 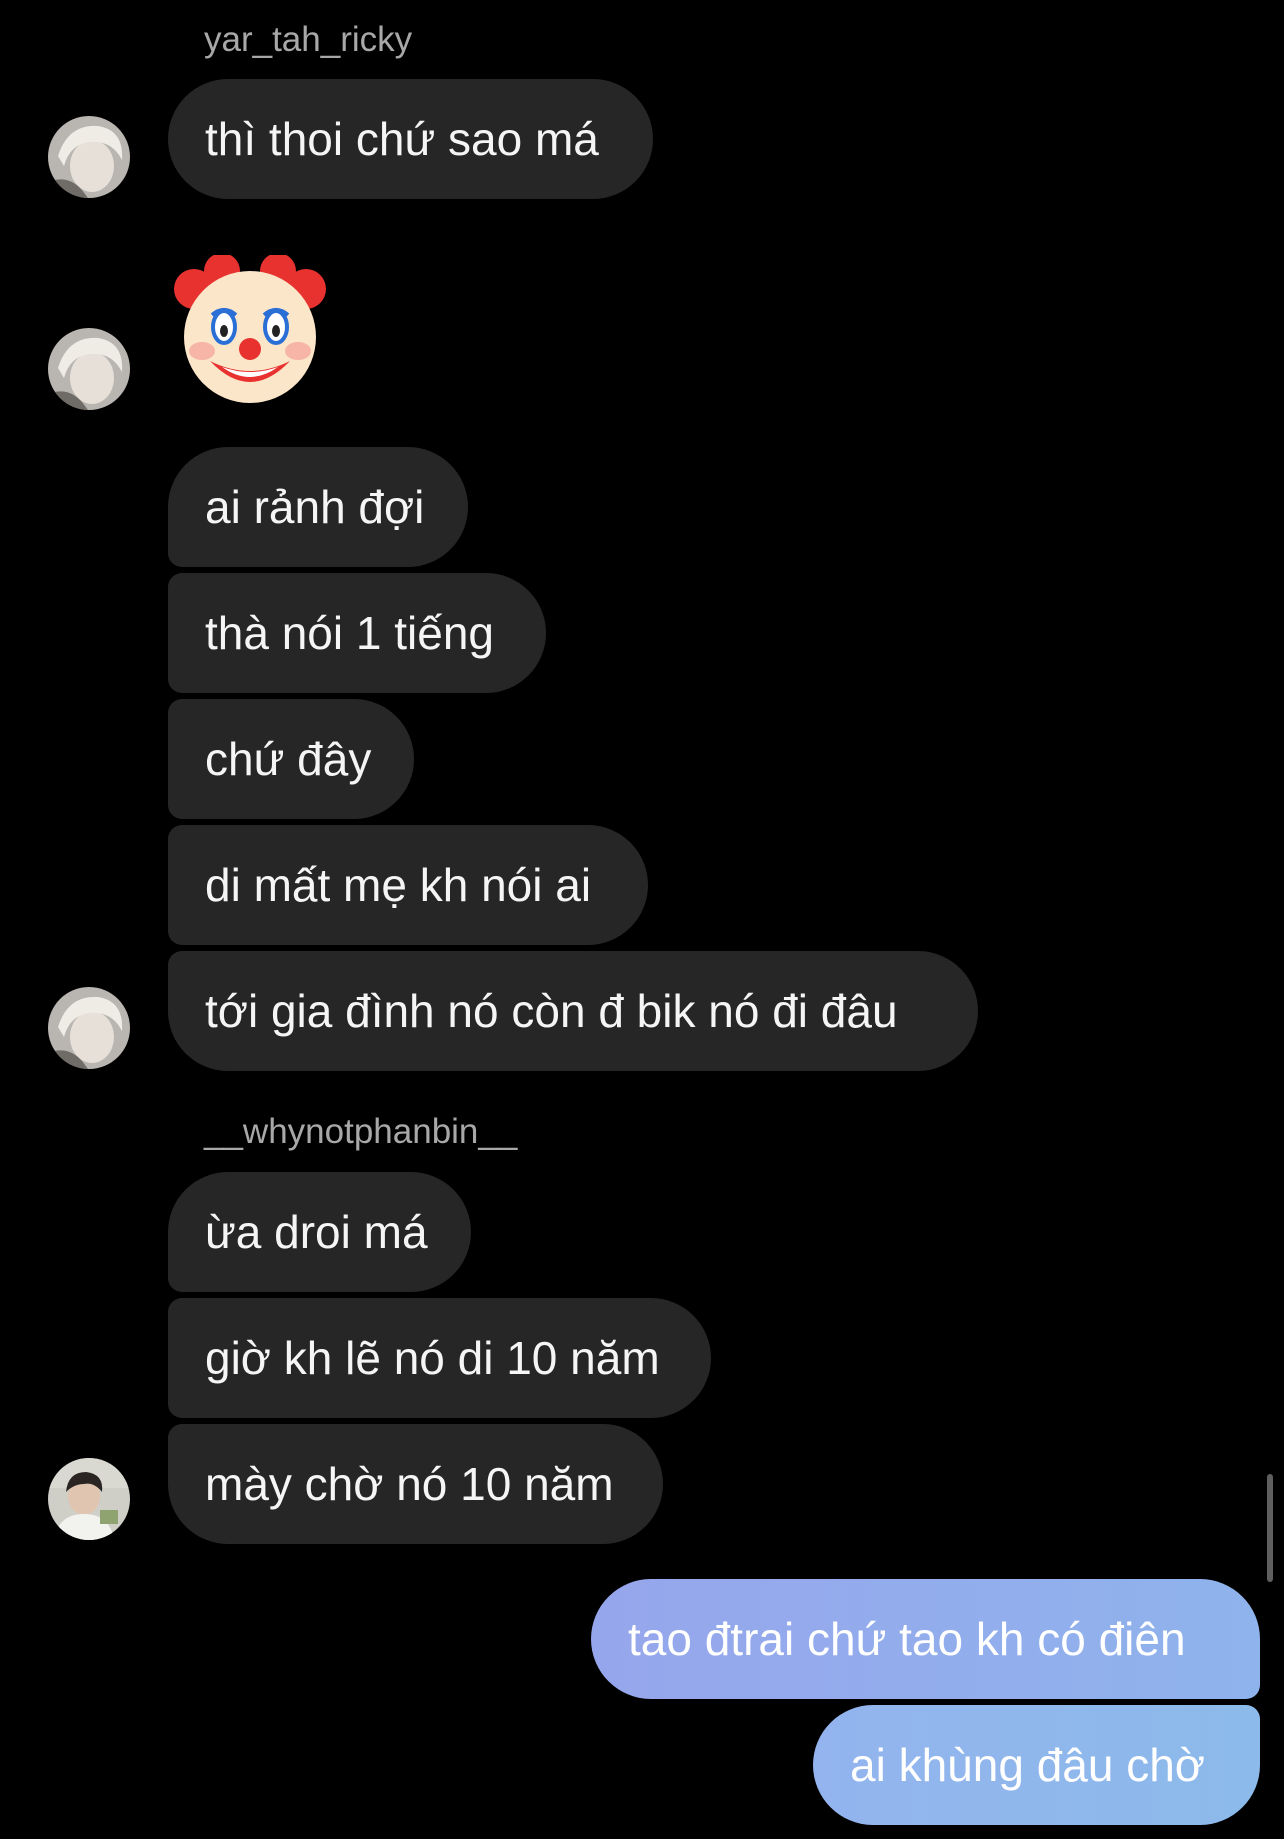 What do you see at coordinates (318, 507) in the screenshot?
I see `message-bubble: ai rảnh đợi` at bounding box center [318, 507].